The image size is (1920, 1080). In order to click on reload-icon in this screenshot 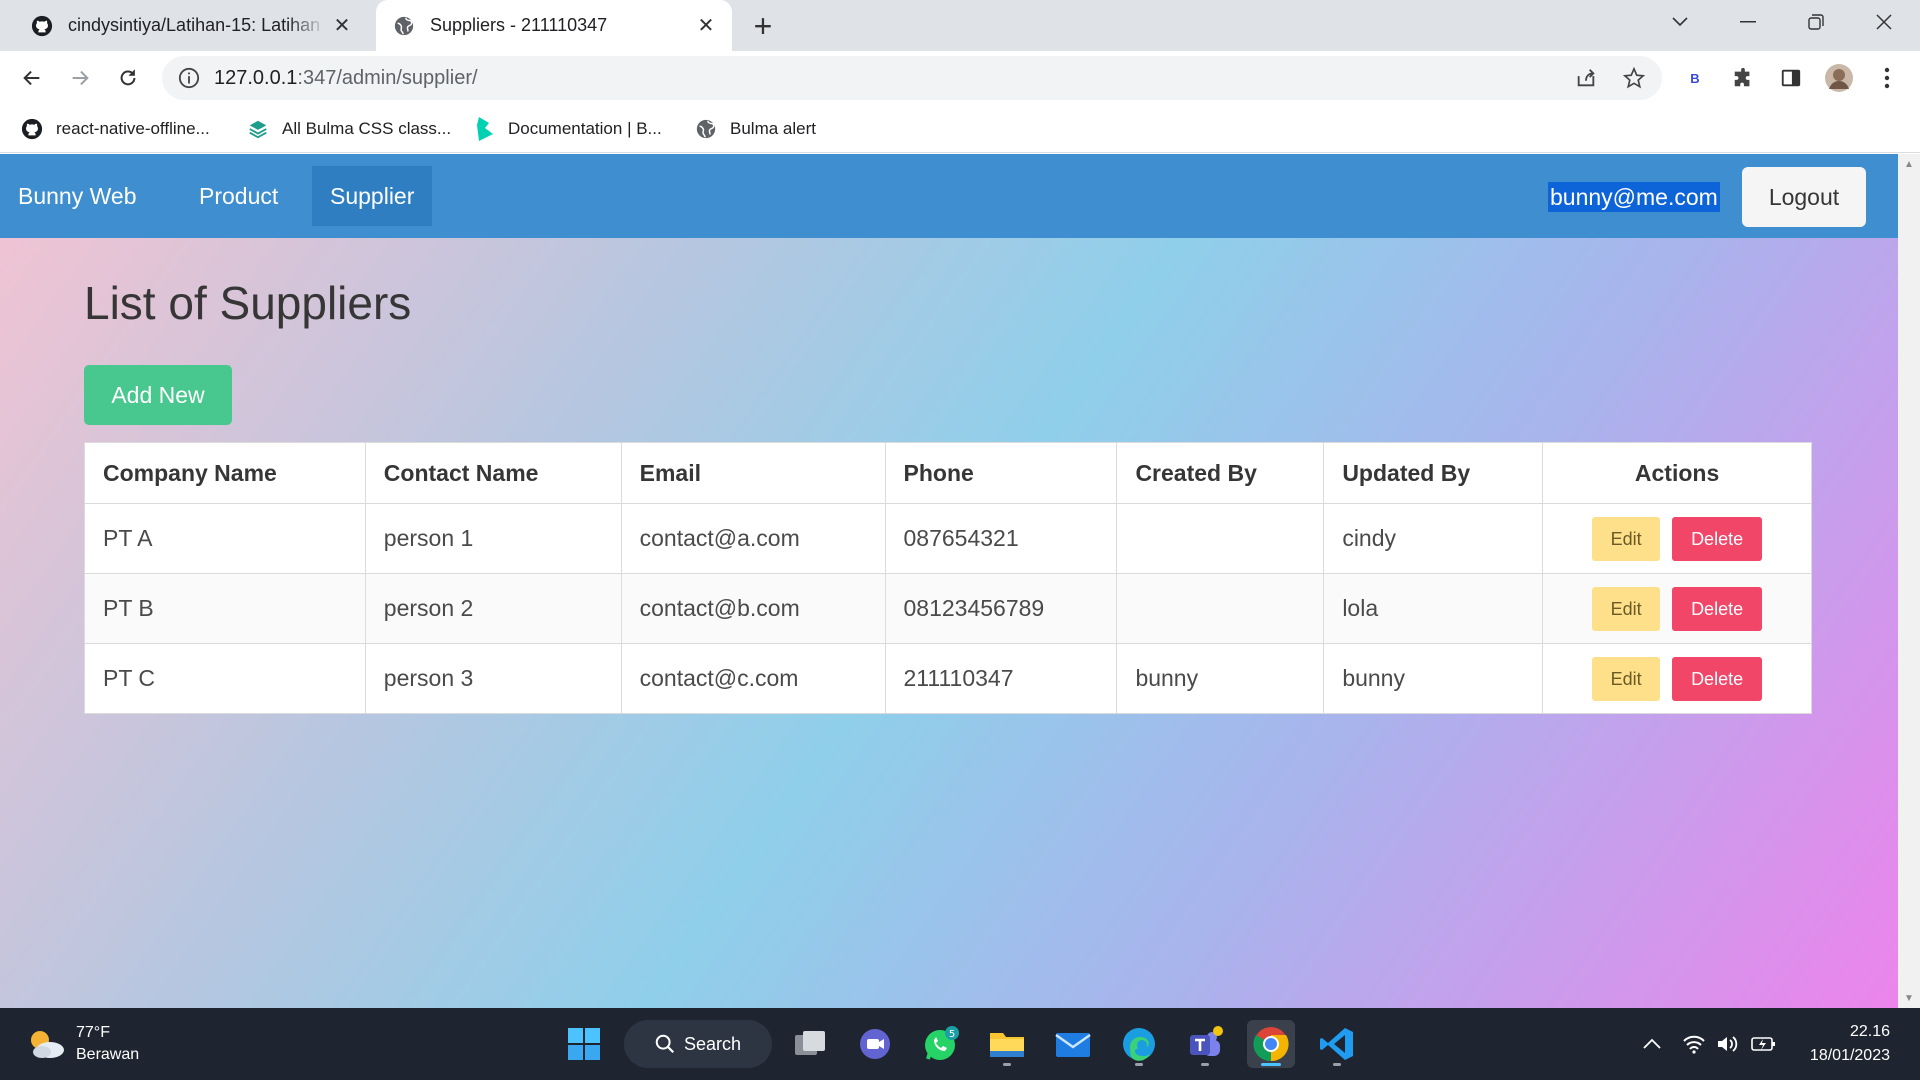, I will do `click(128, 78)`.